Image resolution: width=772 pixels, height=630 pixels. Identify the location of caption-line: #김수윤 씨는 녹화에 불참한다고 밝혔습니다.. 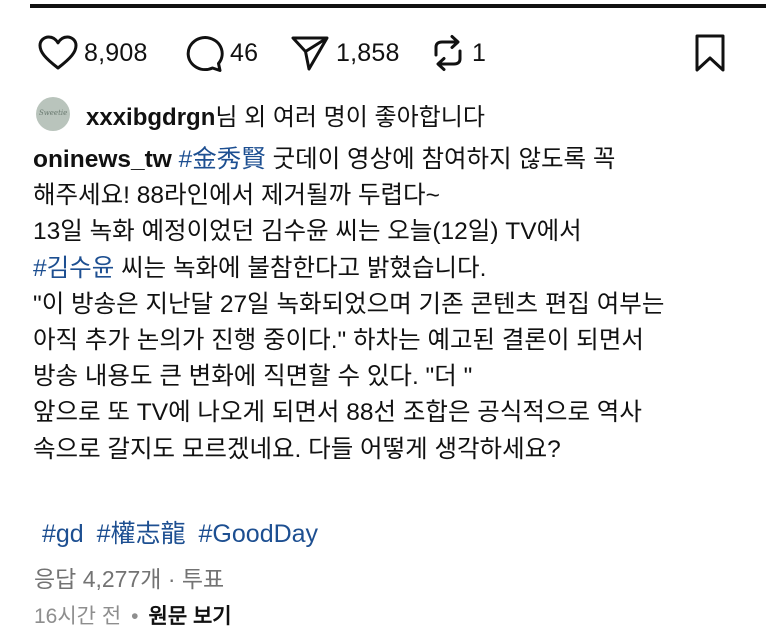
(393, 269).